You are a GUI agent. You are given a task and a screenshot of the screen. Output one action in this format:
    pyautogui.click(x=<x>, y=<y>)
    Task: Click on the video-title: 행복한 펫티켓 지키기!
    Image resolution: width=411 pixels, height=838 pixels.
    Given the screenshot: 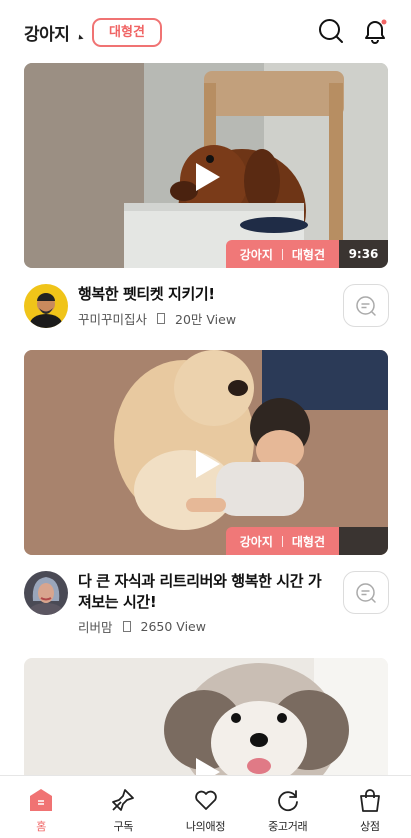 What is the action you would take?
    pyautogui.click(x=205, y=294)
    